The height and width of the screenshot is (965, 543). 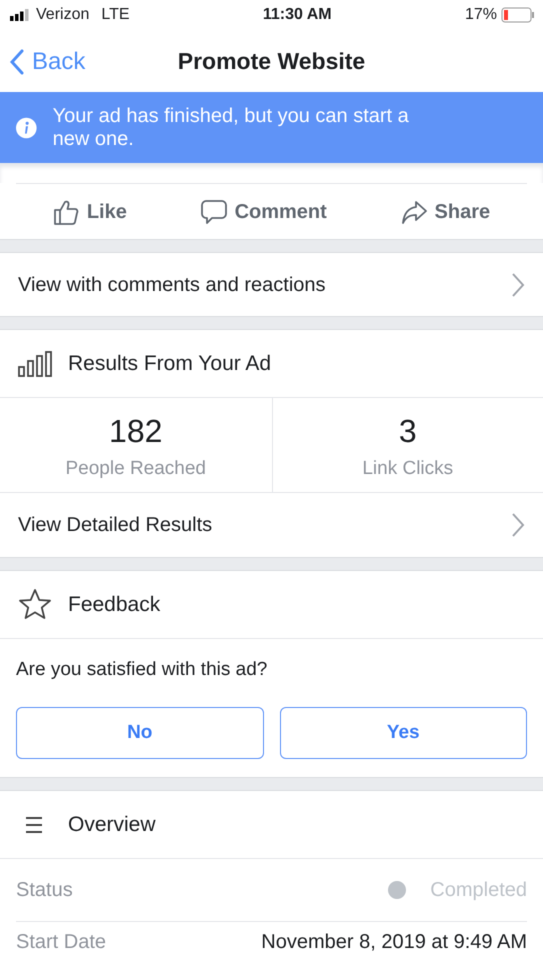 What do you see at coordinates (89, 212) in the screenshot?
I see `like-button: Like` at bounding box center [89, 212].